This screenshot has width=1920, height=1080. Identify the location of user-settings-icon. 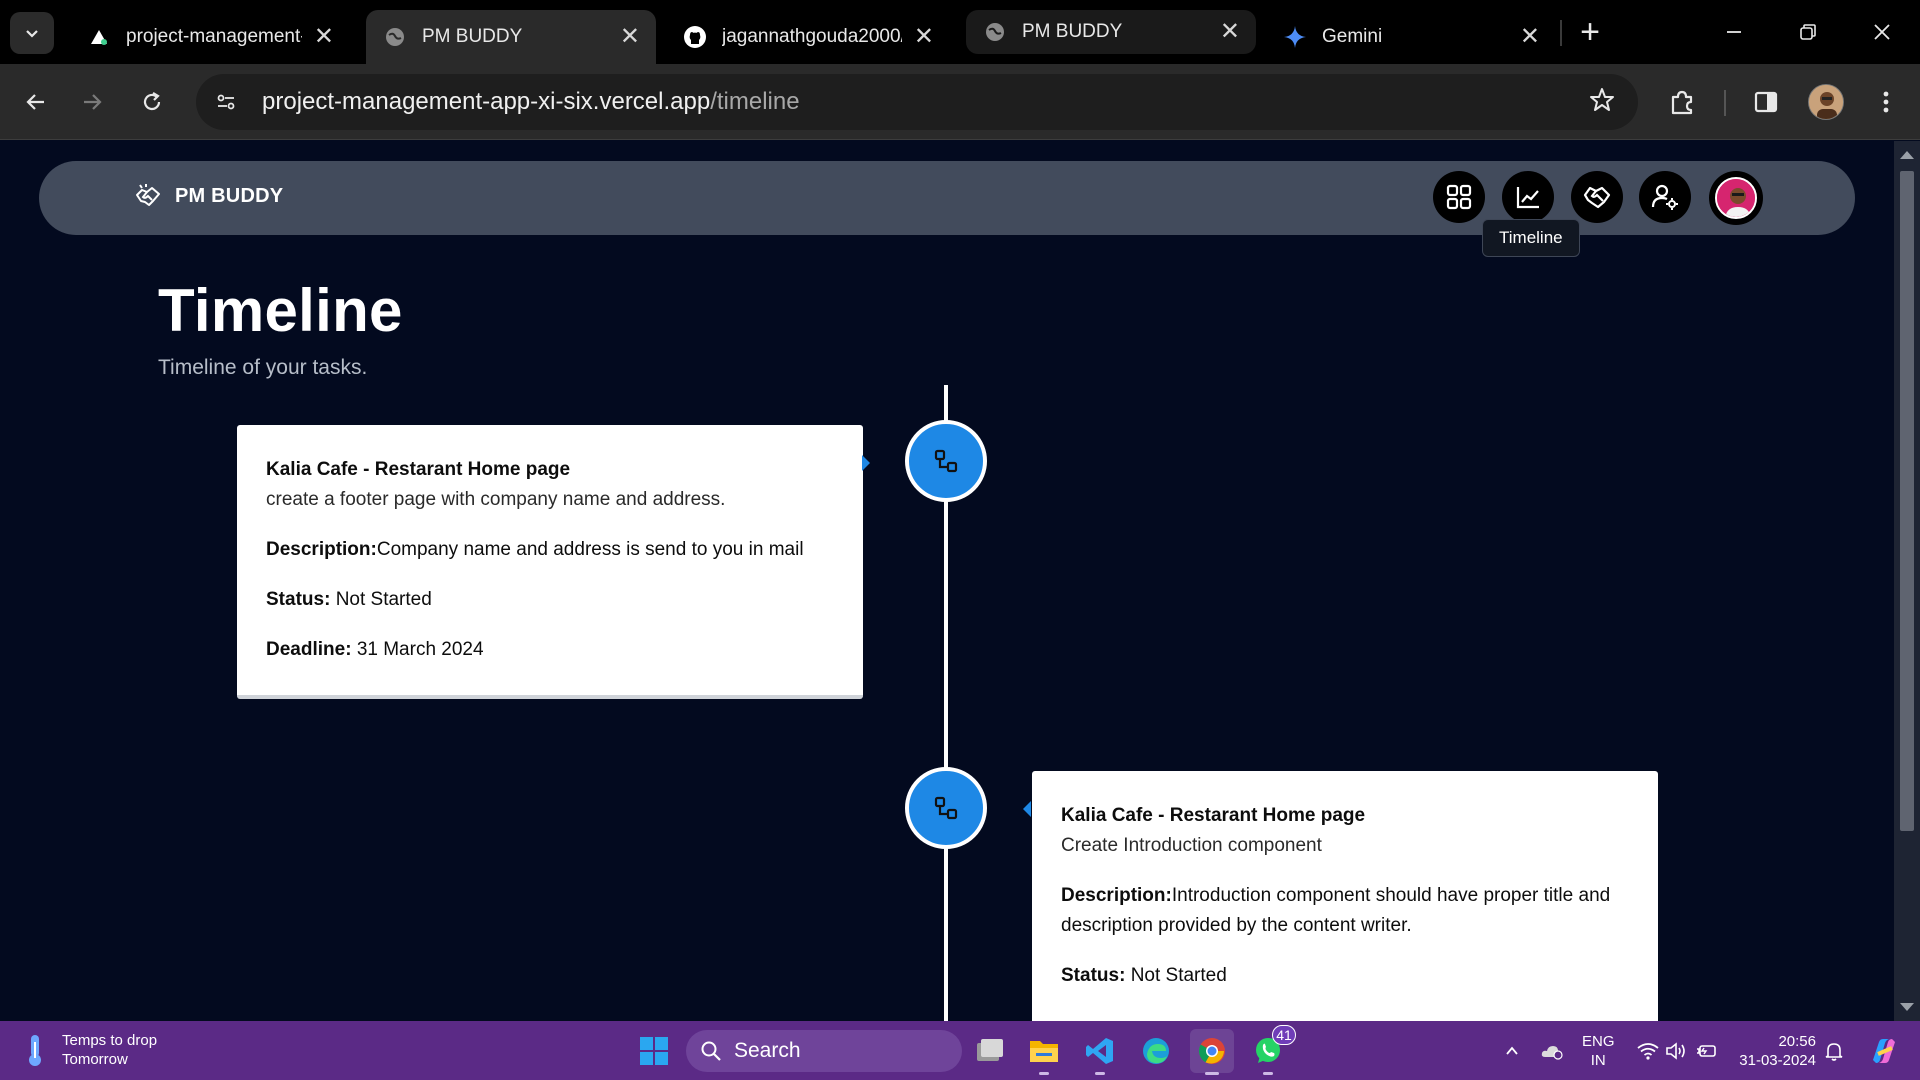
(1664, 197).